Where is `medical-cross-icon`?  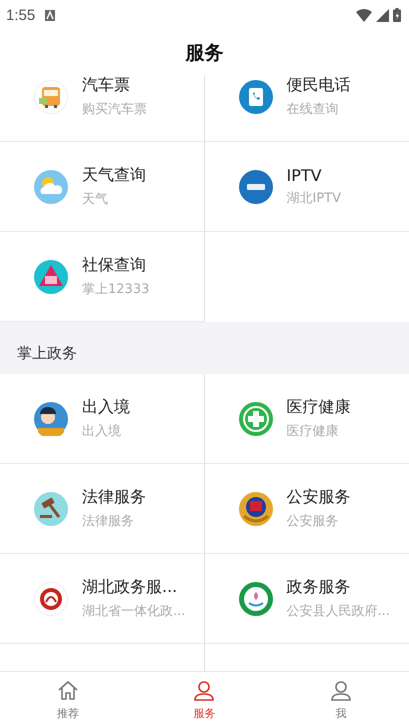 medical-cross-icon is located at coordinates (255, 419).